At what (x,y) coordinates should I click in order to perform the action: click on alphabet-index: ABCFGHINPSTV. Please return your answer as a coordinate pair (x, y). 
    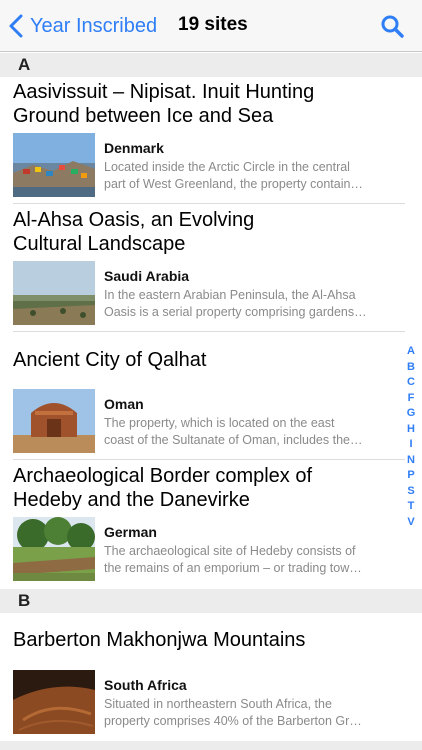
    Looking at the image, I should click on (411, 437).